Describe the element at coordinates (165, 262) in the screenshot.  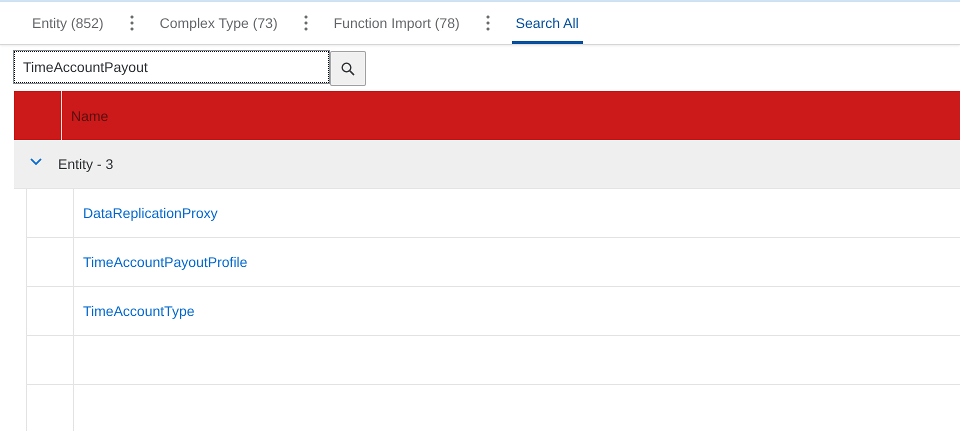
I see `entity-link: TimeAccountPayoutProfile` at that location.